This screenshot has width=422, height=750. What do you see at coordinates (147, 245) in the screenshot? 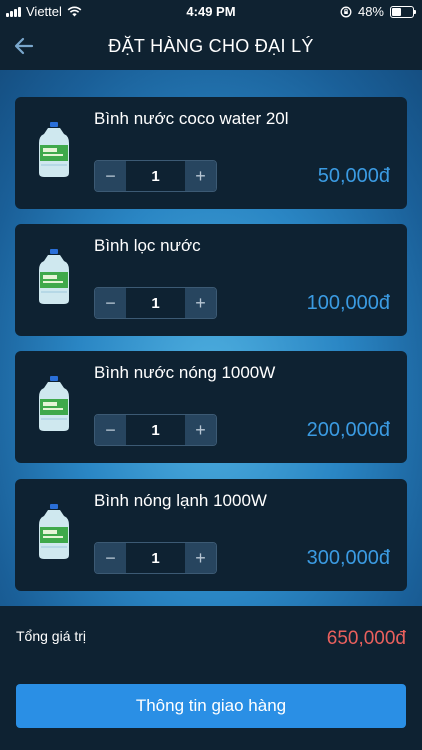
I see `product-name: Bình lọc nước` at bounding box center [147, 245].